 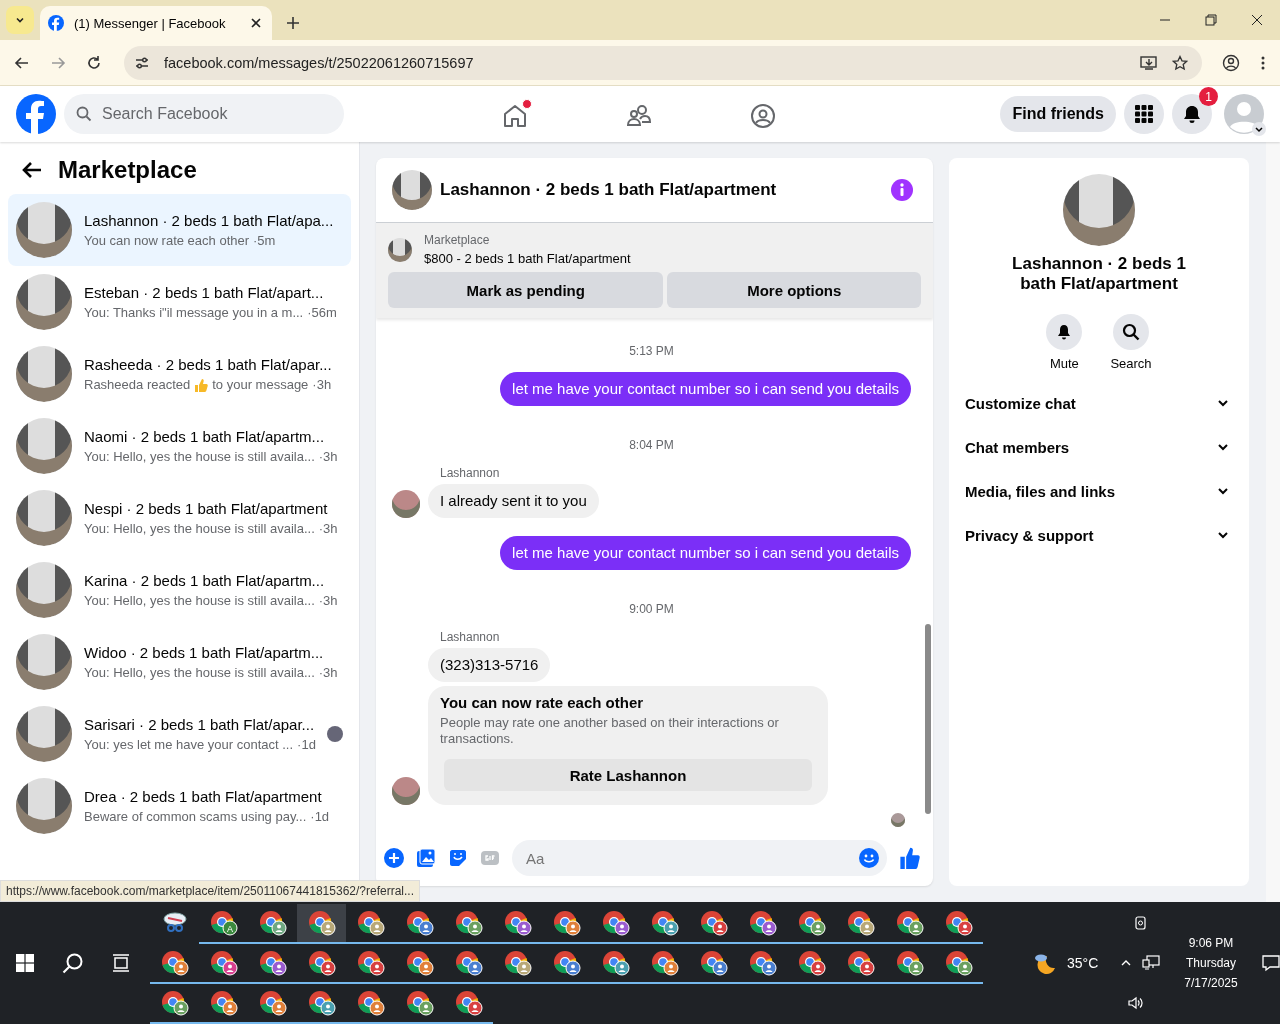 What do you see at coordinates (1208, 96) in the screenshot?
I see `notification-count: 1` at bounding box center [1208, 96].